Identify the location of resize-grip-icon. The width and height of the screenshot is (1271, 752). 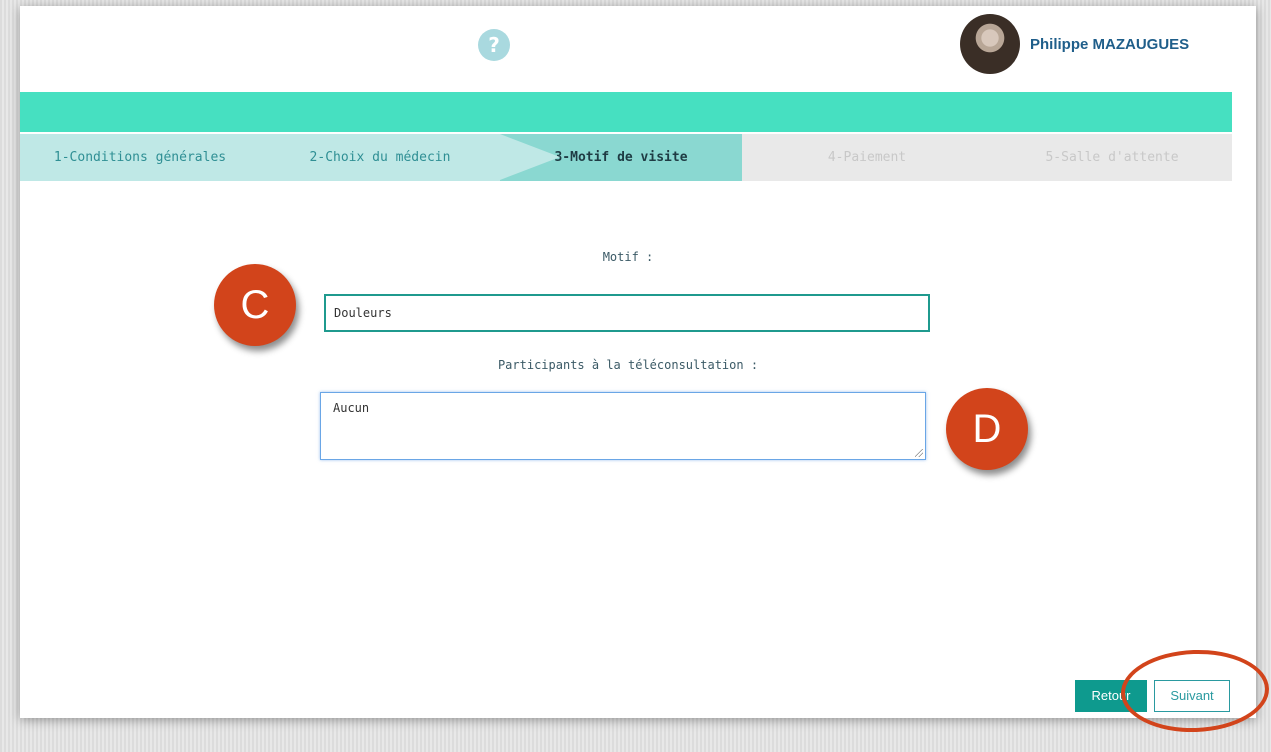
(919, 453).